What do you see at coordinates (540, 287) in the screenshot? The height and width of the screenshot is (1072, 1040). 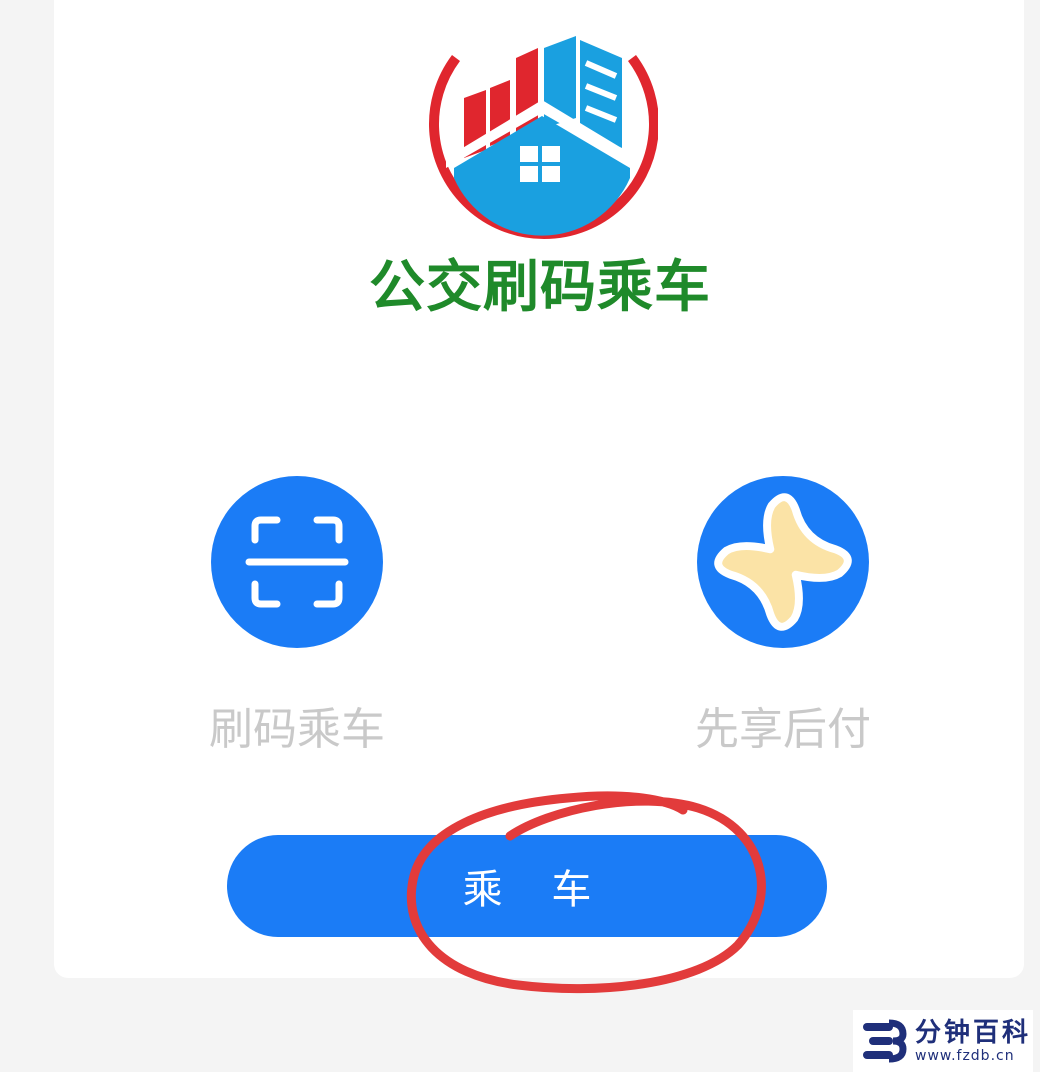 I see `app-logo-text: 公交刷码乘车` at bounding box center [540, 287].